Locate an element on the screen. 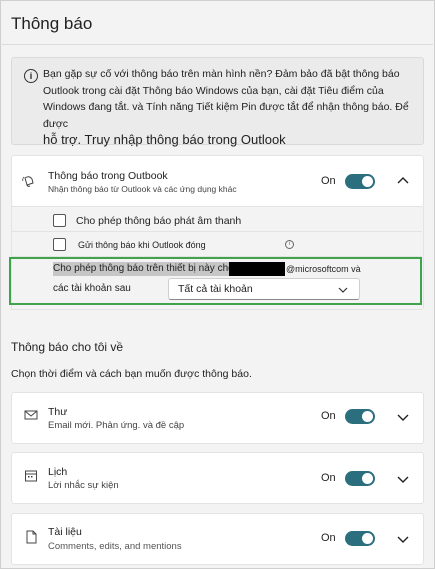  calendar-notifications-card: Lịch Lời nhắc sự kiện On is located at coordinates (217, 478).